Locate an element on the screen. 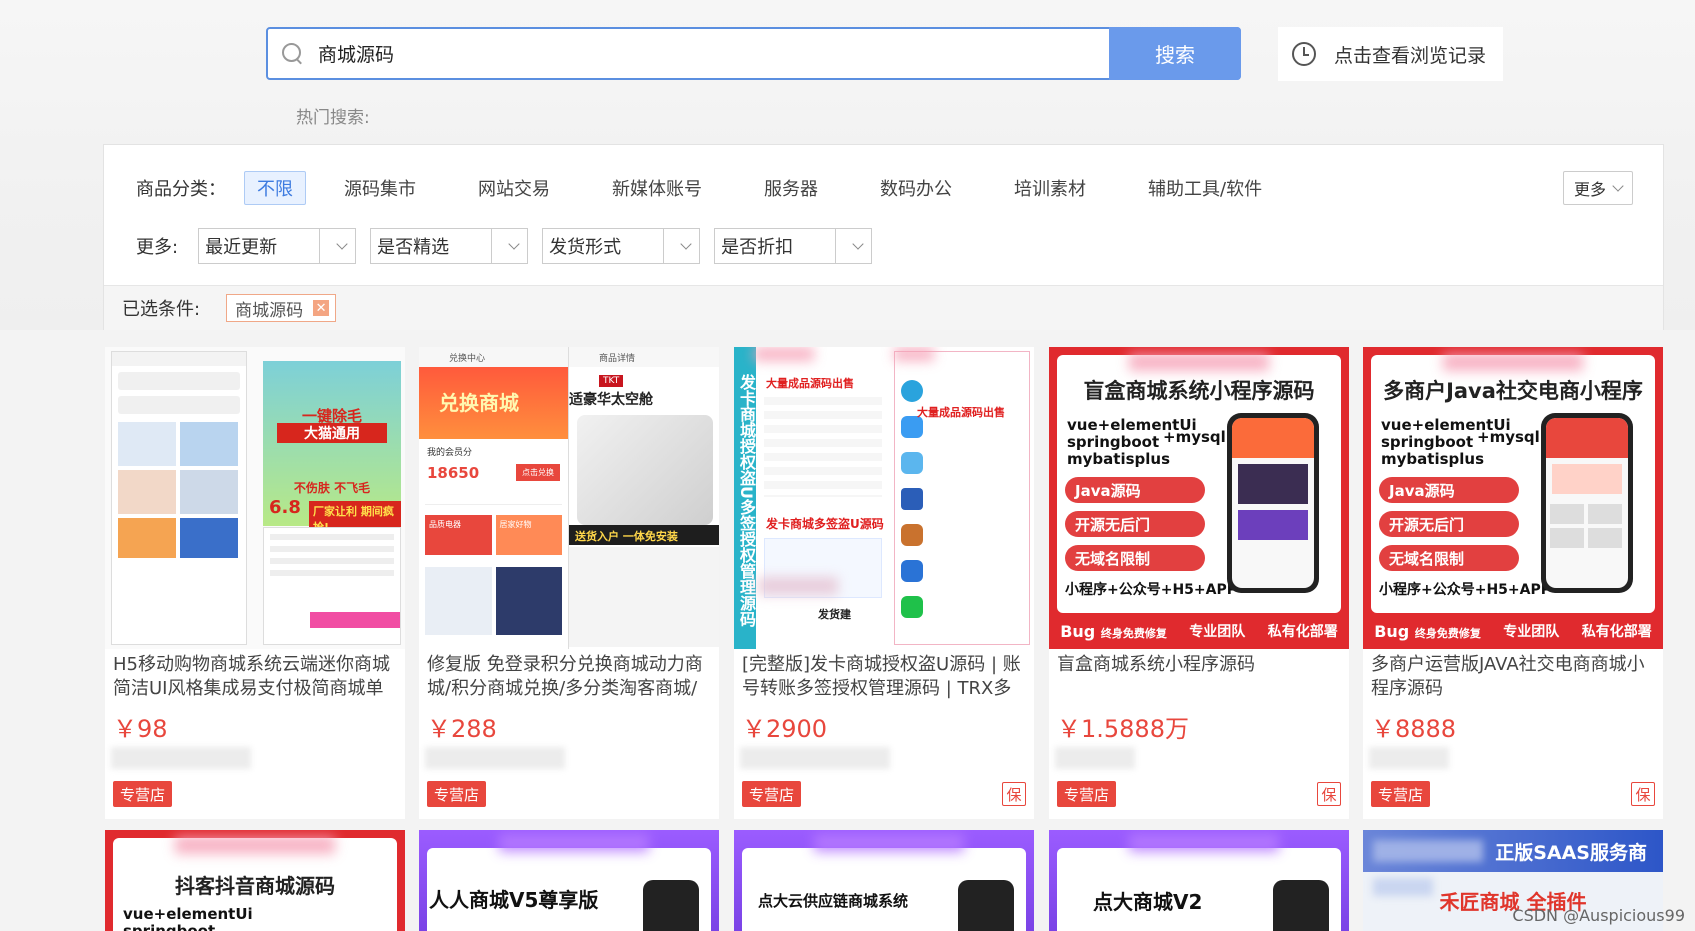  product-price: ￥8888 is located at coordinates (1414, 729).